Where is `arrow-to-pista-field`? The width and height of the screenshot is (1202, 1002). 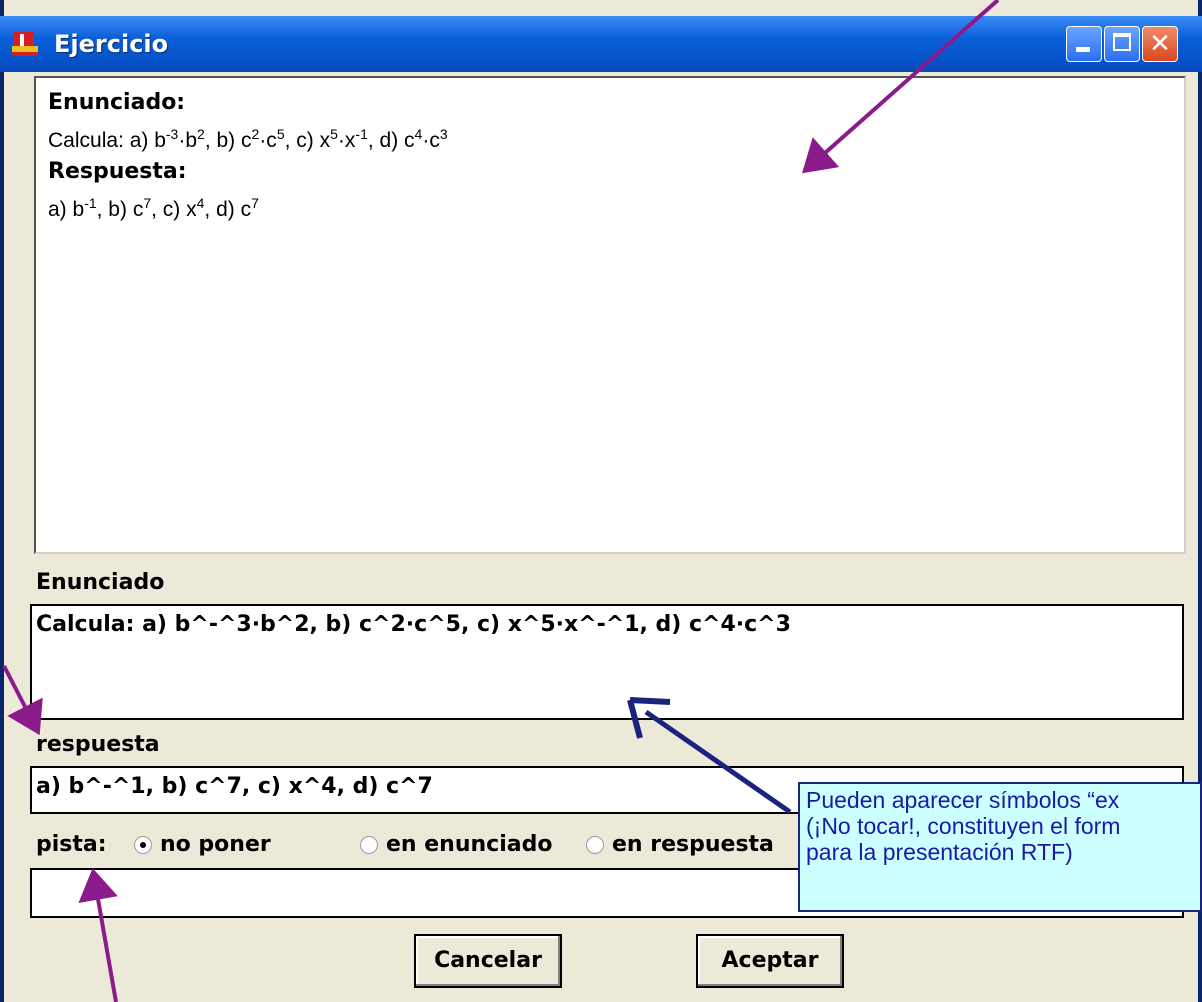
arrow-to-pista-field is located at coordinates (98, 935).